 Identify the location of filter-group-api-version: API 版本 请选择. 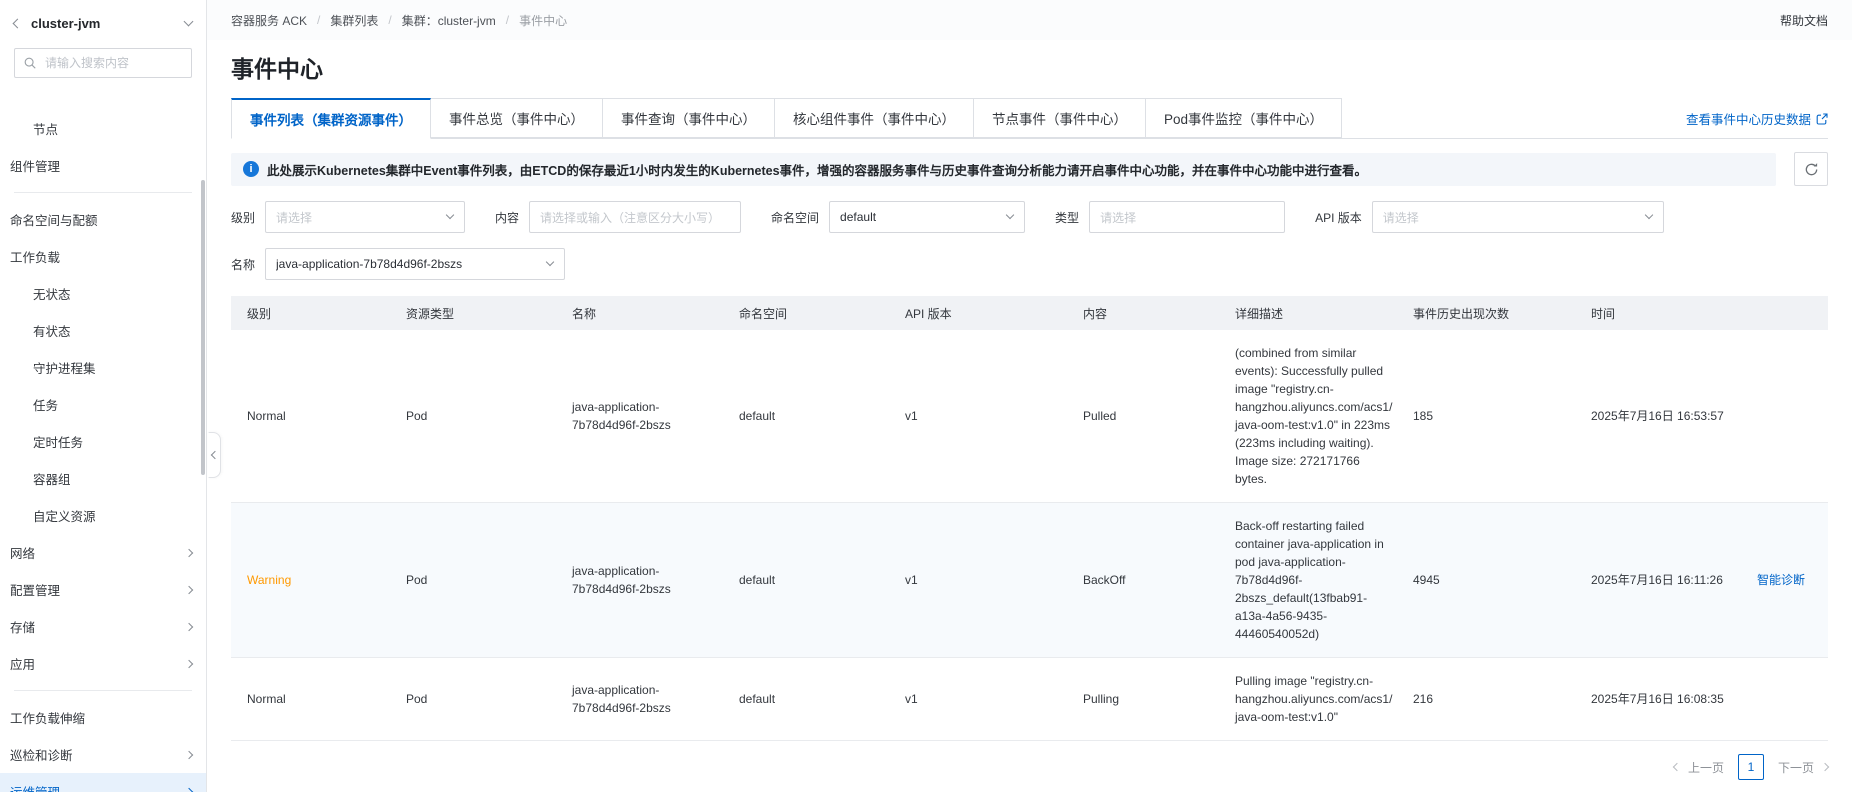
(1489, 217).